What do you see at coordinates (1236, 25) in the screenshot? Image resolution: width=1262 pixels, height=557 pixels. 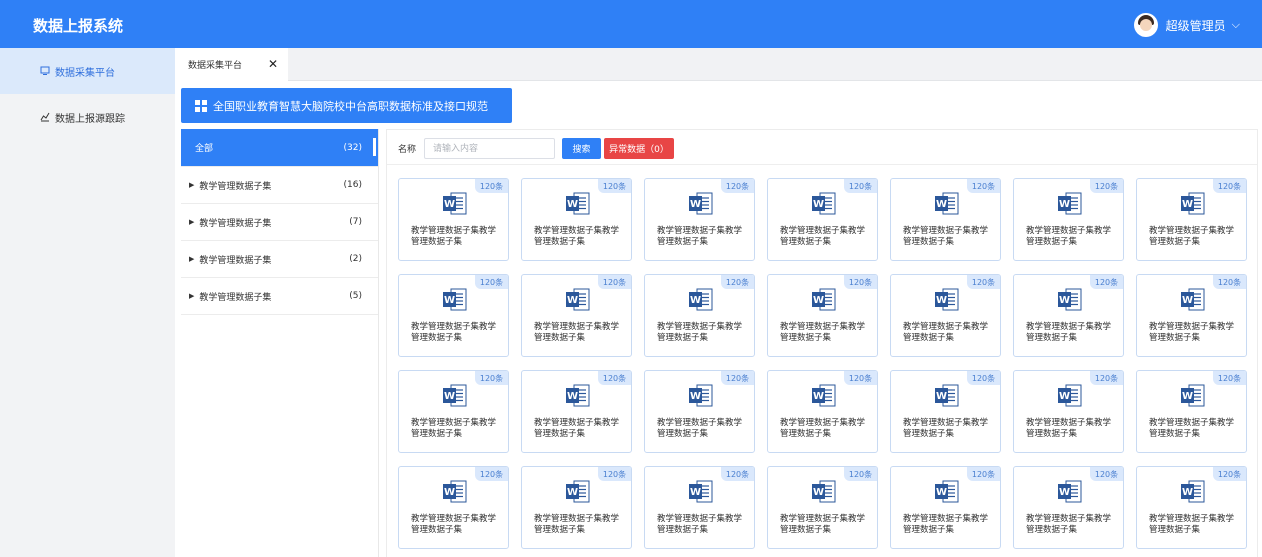 I see `chevron-down-icon: ⌵` at bounding box center [1236, 25].